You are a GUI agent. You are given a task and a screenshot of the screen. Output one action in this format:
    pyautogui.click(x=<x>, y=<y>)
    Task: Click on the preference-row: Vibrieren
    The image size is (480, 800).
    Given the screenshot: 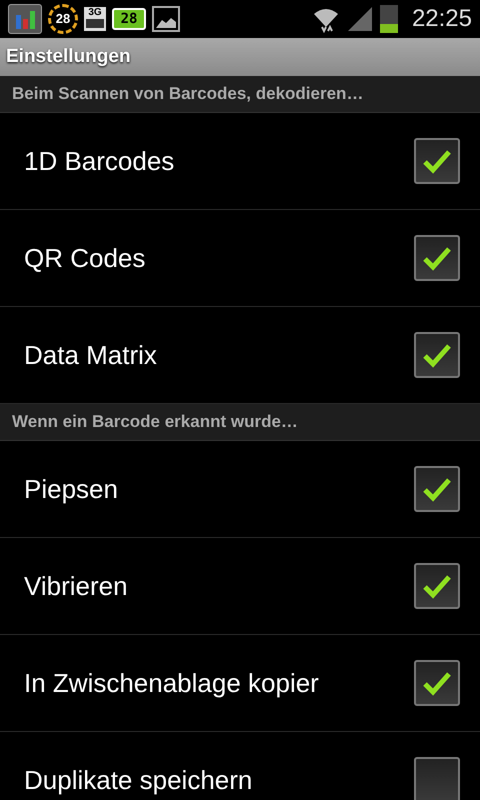 What is the action you would take?
    pyautogui.click(x=240, y=586)
    